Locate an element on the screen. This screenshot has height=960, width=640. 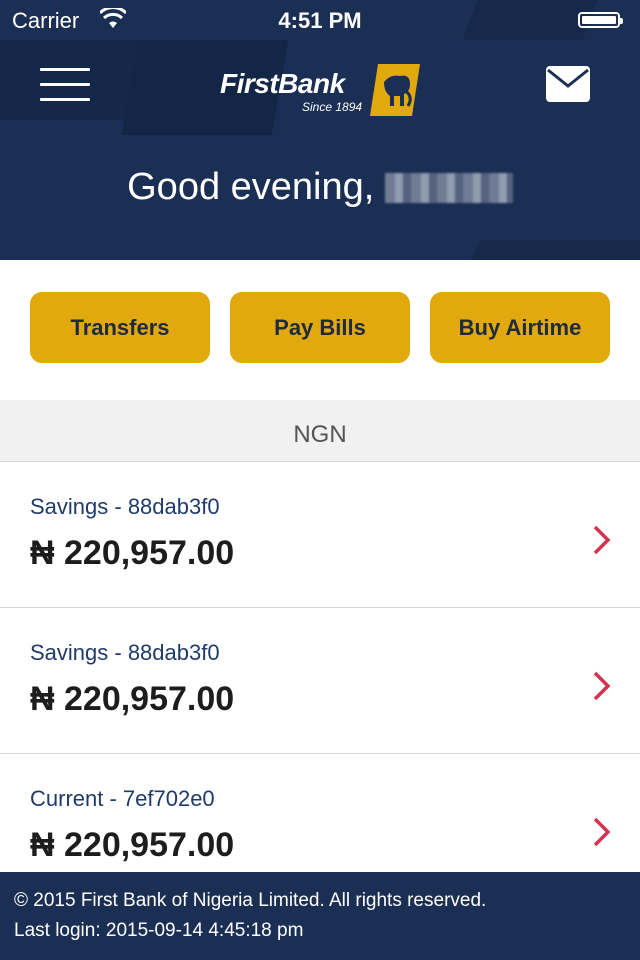
currency-header: NGN is located at coordinates (320, 431).